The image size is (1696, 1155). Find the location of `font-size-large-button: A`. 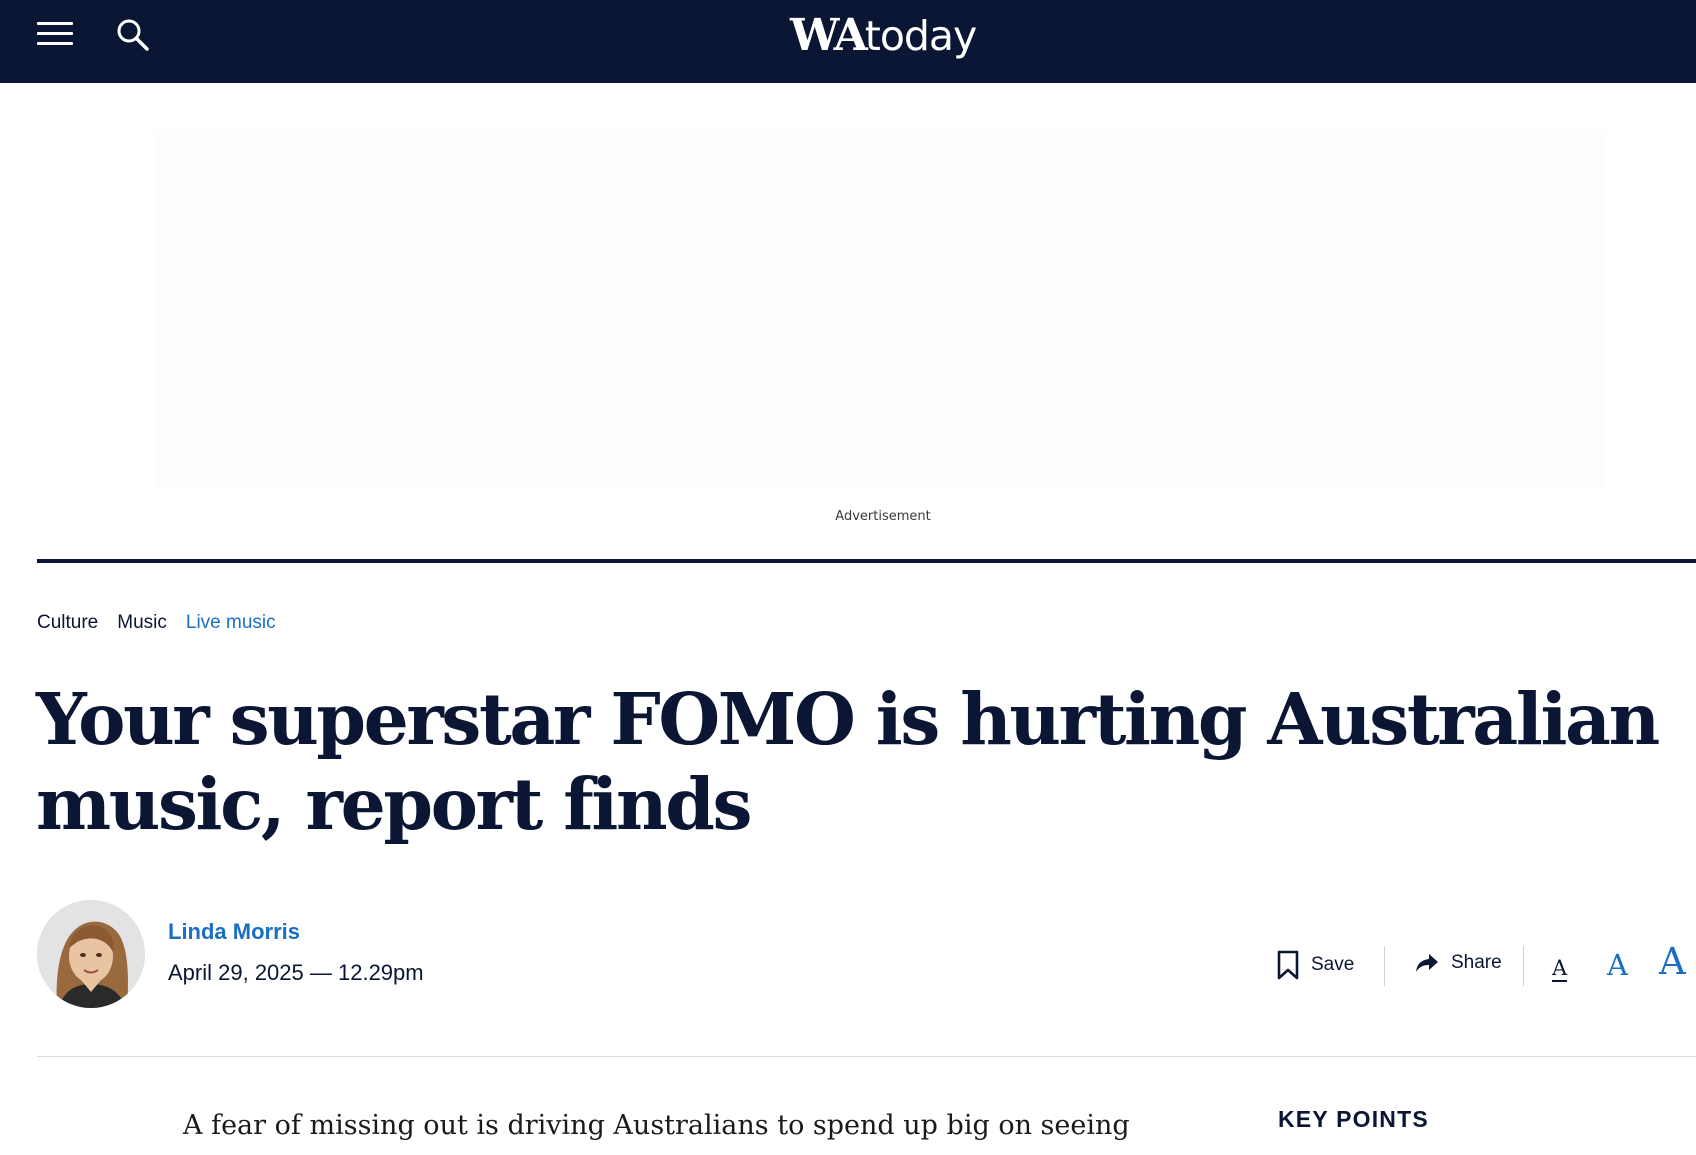

font-size-large-button: A is located at coordinates (1672, 961).